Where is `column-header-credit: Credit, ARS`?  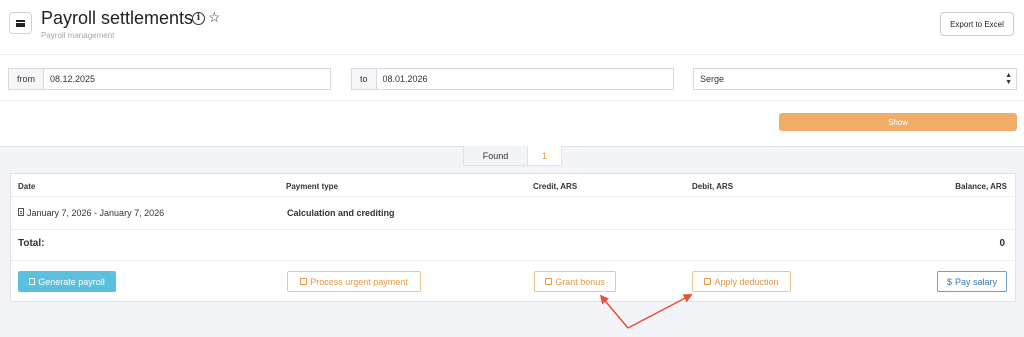 column-header-credit: Credit, ARS is located at coordinates (555, 186).